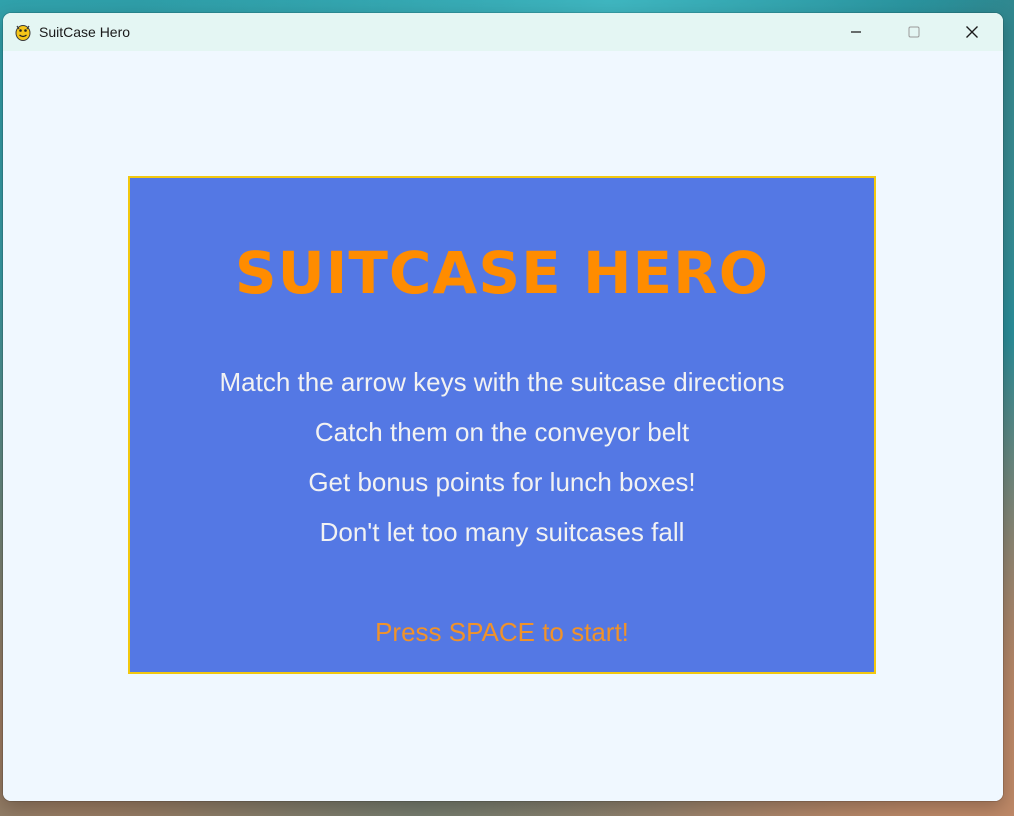 The image size is (1014, 816). Describe the element at coordinates (503, 32) in the screenshot. I see `title-bar: SuitCase Hero` at that location.